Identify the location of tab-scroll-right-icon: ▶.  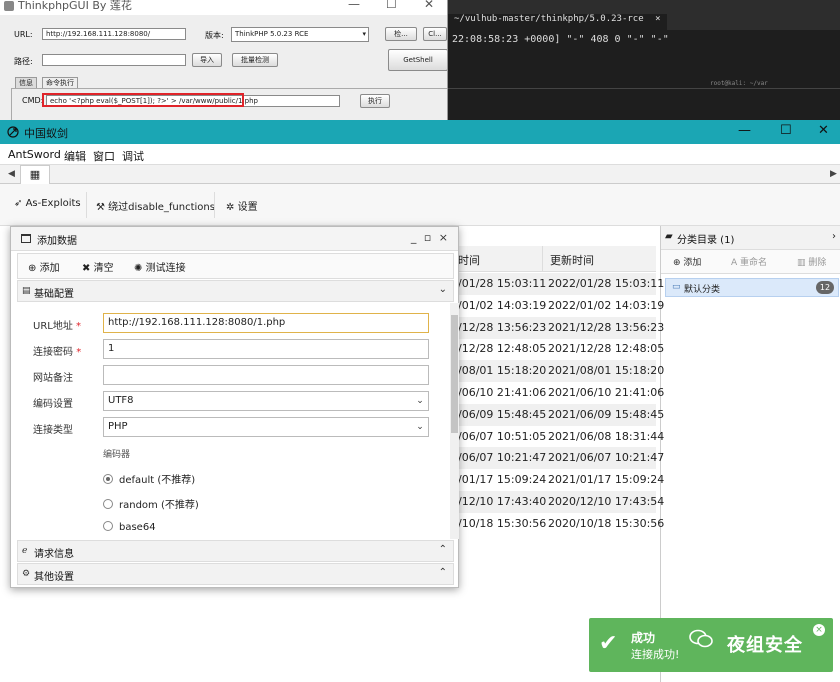
(833, 174).